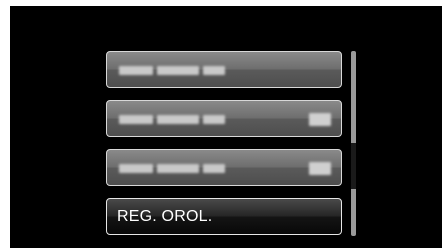 The image size is (442, 248). I want to click on menu-item-reg-orol: REG. OROL., so click(224, 216).